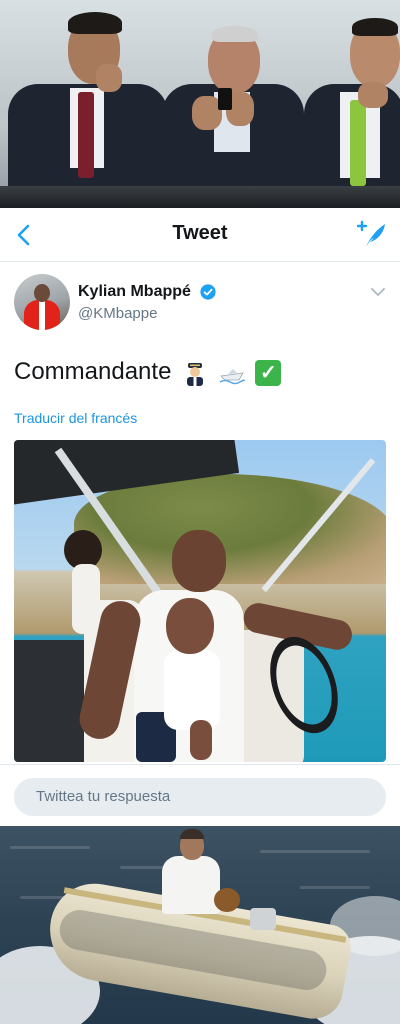  I want to click on speedboat-emoji-icon, so click(232, 373).